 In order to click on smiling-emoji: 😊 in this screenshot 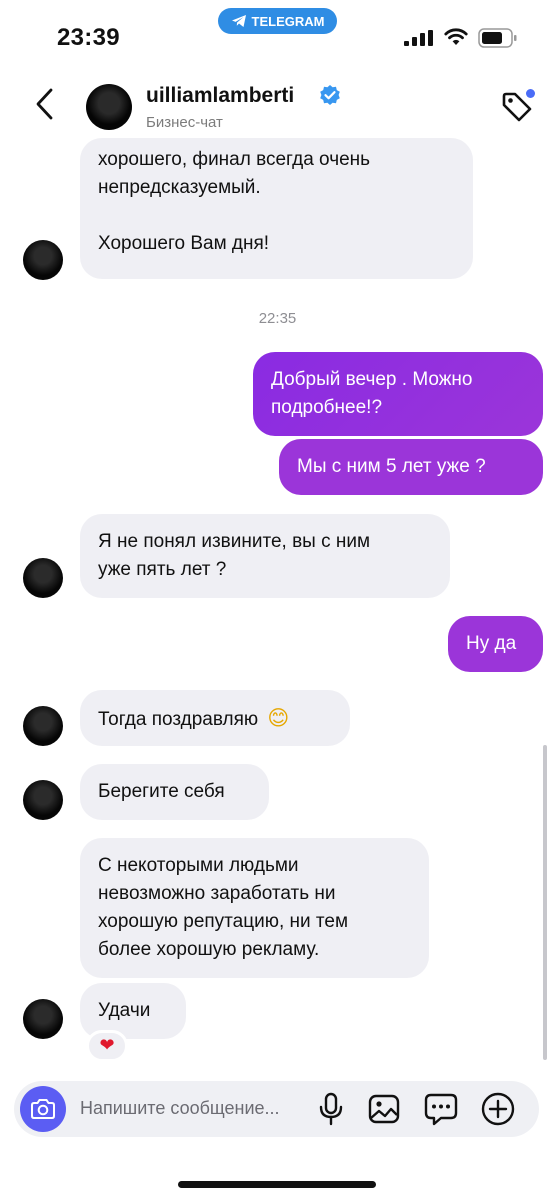, I will do `click(278, 718)`.